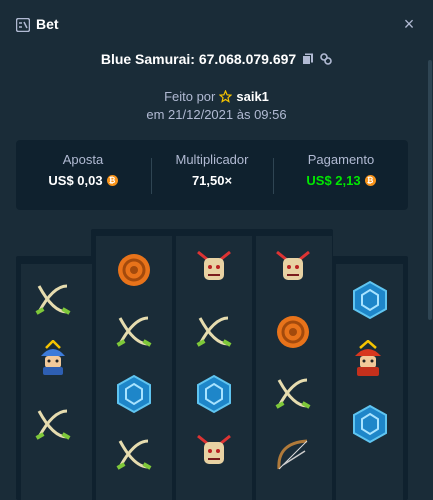 Image resolution: width=433 pixels, height=500 pixels. What do you see at coordinates (216, 114) in the screenshot?
I see `bet-date: em 21/12/2021 às 09:56` at bounding box center [216, 114].